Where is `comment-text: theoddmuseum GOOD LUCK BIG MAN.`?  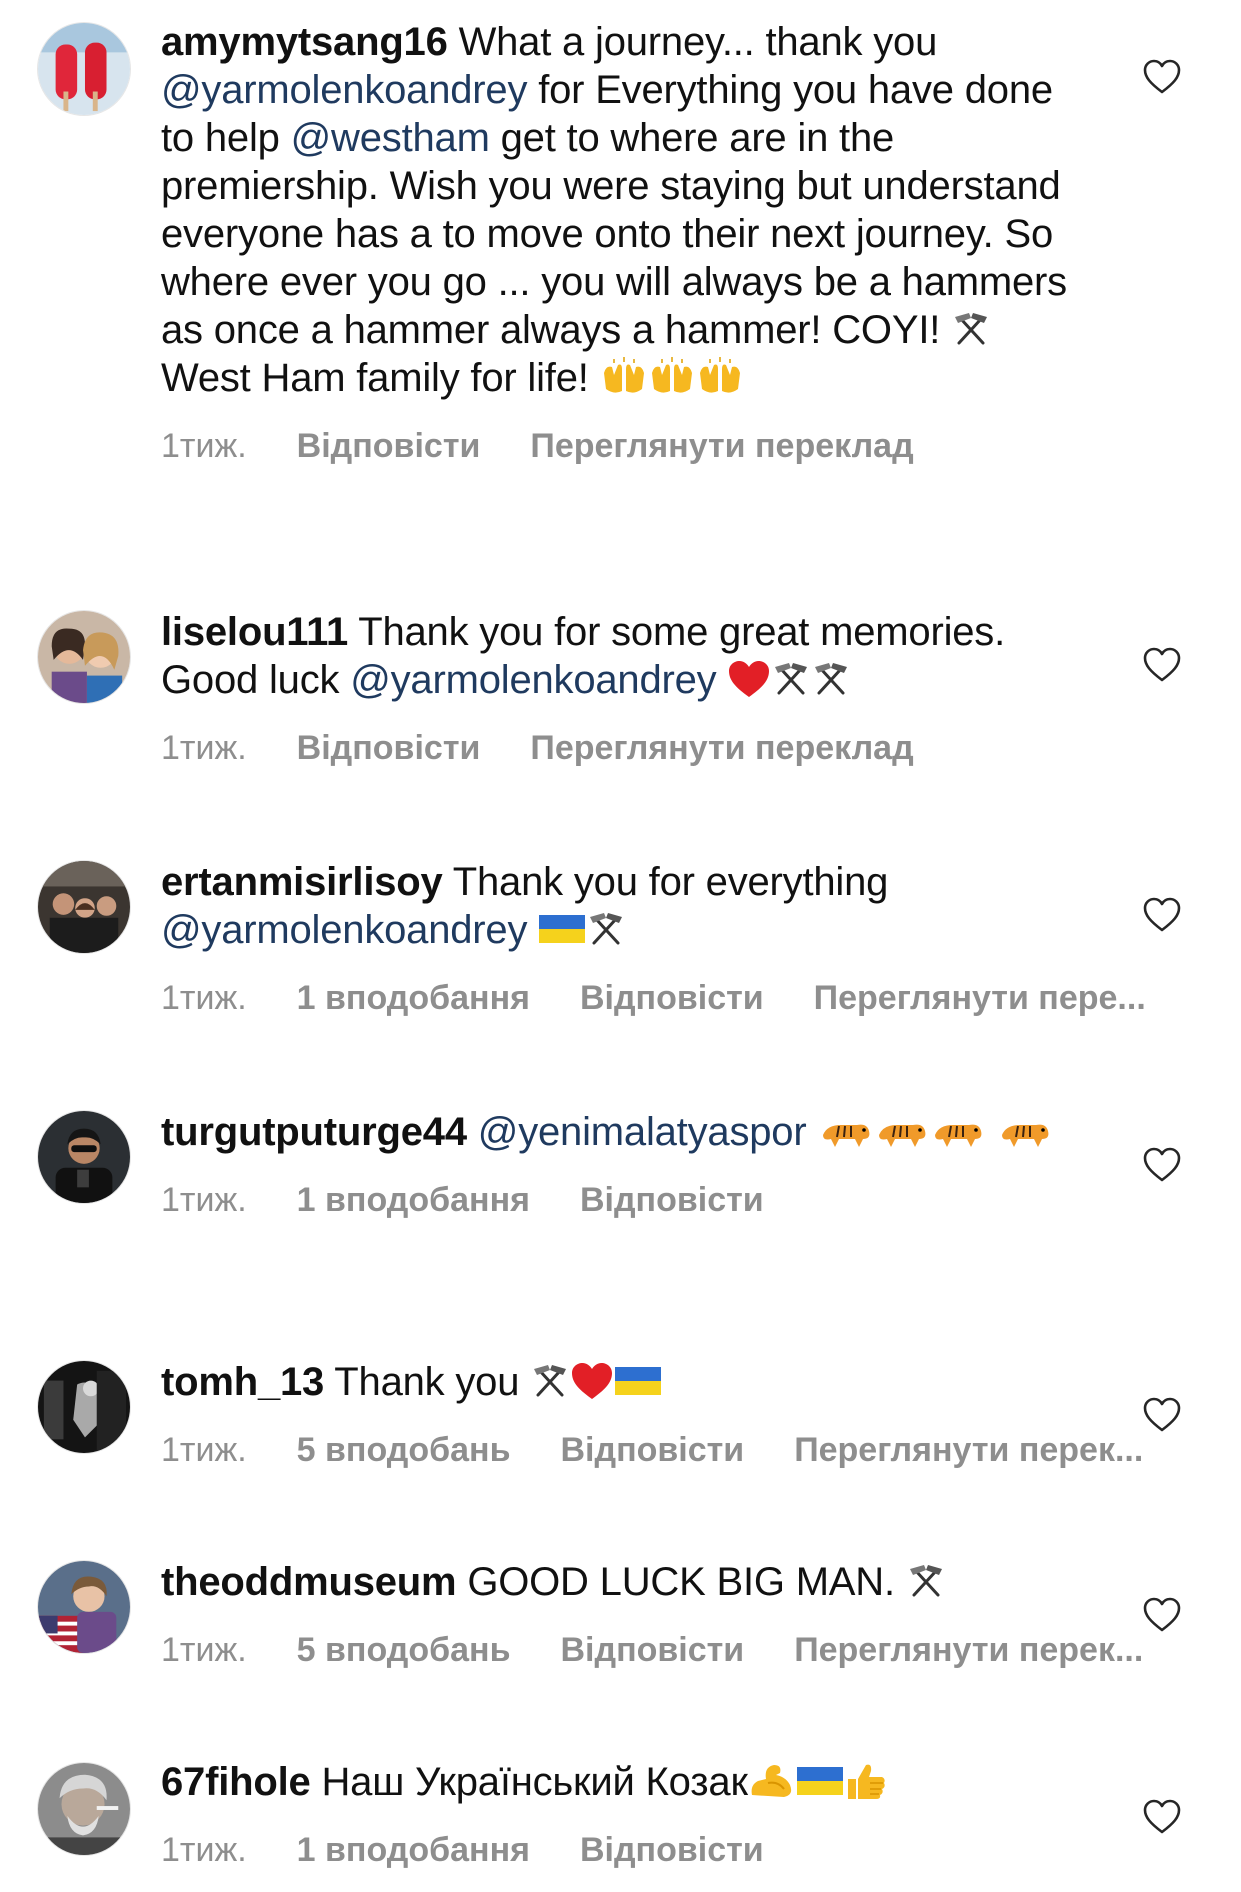
comment-text: theoddmuseum GOOD LUCK BIG MAN. is located at coordinates (626, 1582).